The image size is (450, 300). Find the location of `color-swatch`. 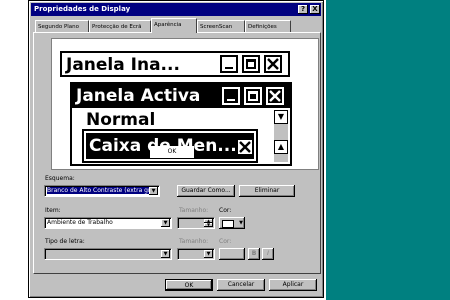

color-swatch is located at coordinates (228, 224).